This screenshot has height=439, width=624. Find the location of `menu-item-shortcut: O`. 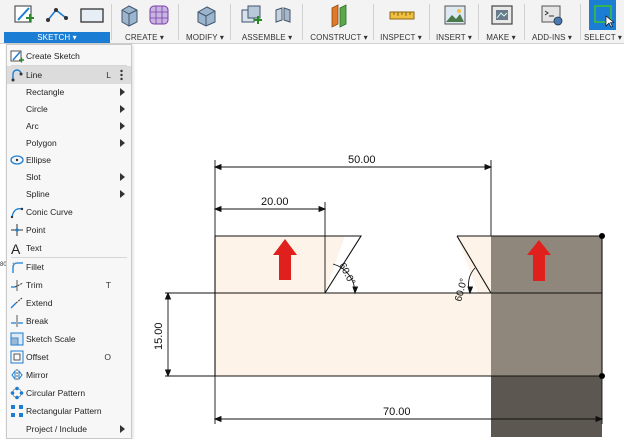

menu-item-shortcut: O is located at coordinates (107, 357).